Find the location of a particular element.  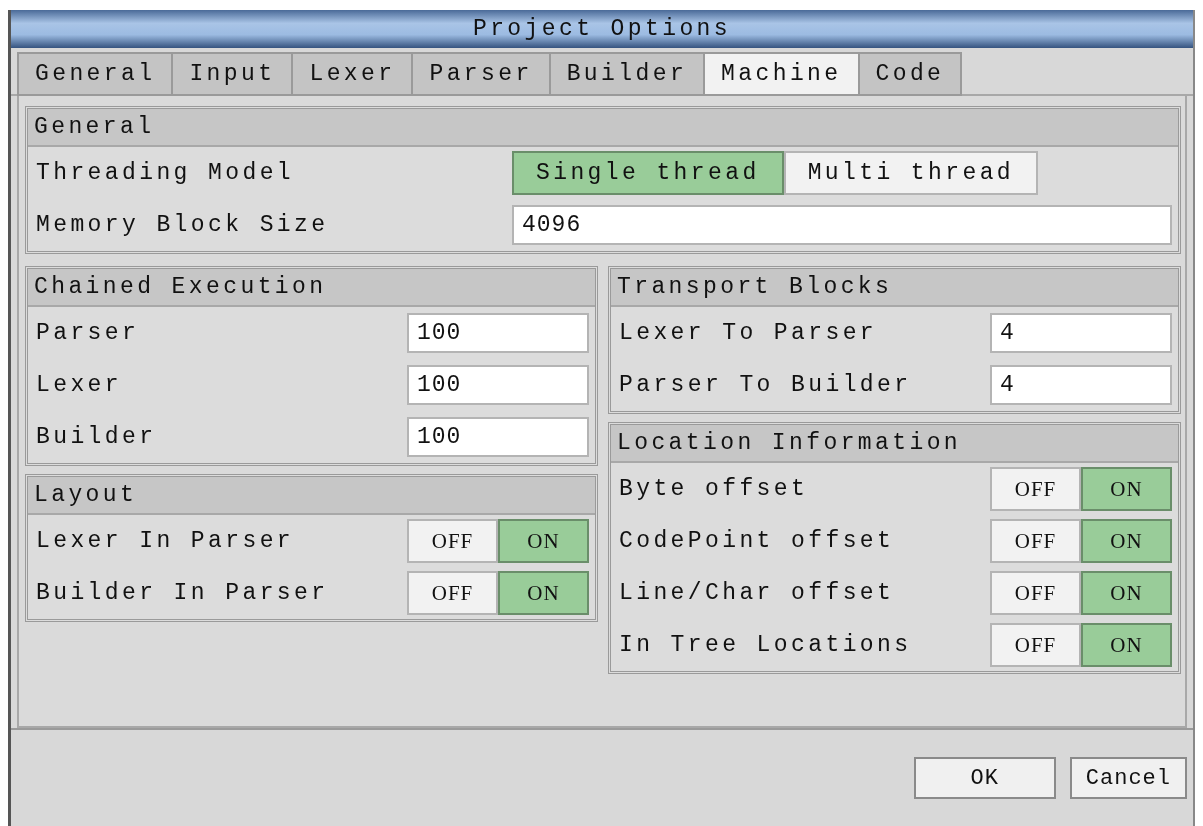

field-label: Line/Char offset is located at coordinates (757, 593).